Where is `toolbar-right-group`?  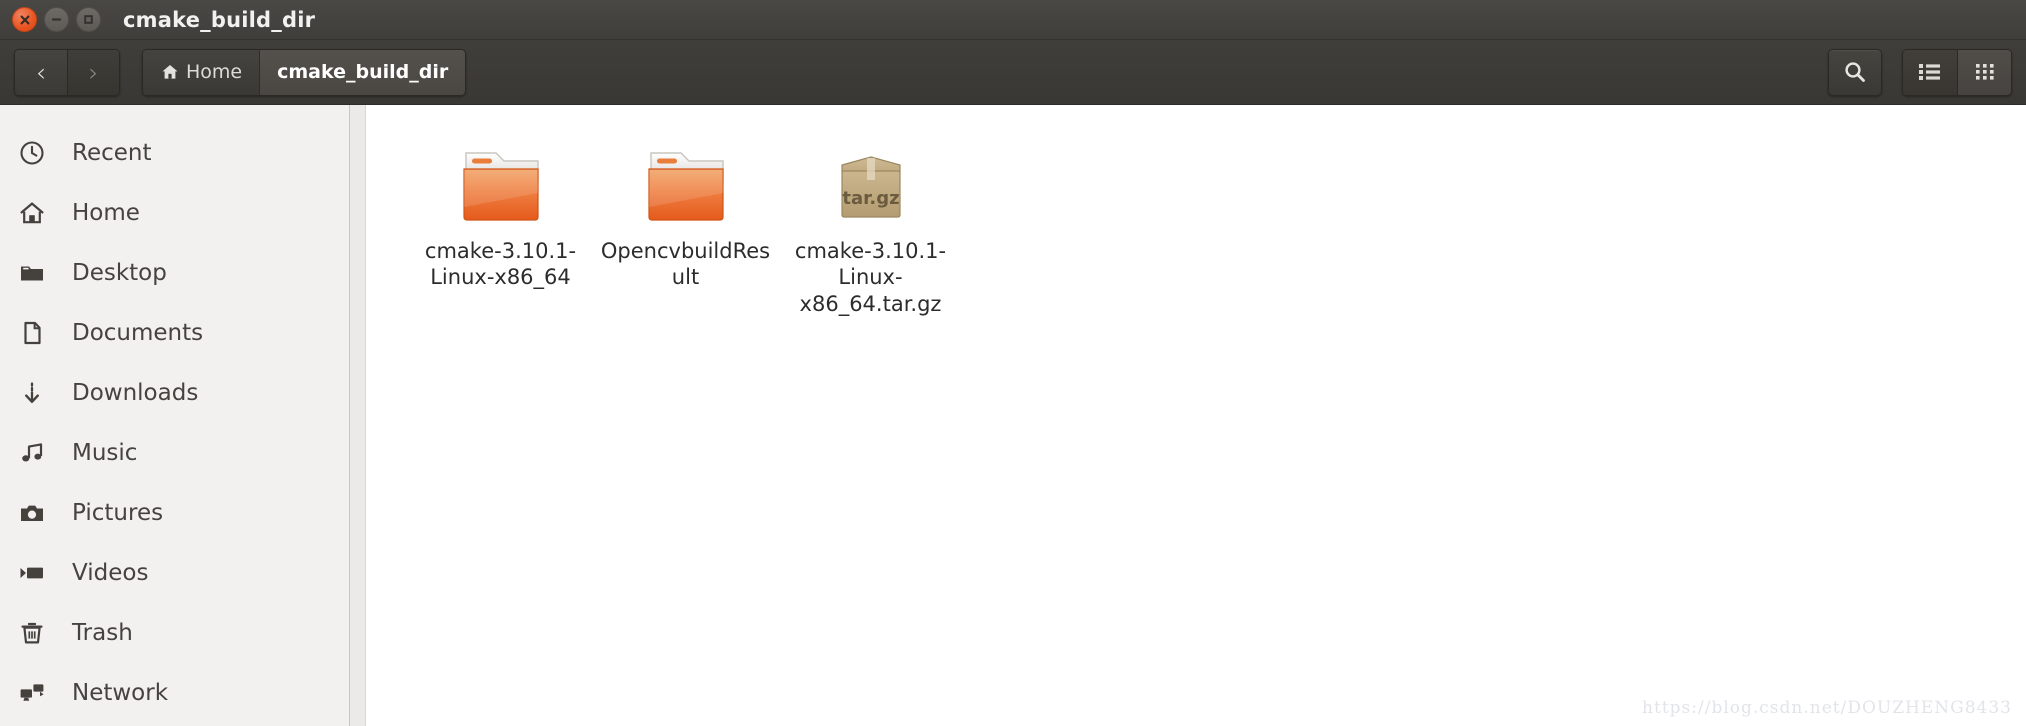 toolbar-right-group is located at coordinates (1920, 72).